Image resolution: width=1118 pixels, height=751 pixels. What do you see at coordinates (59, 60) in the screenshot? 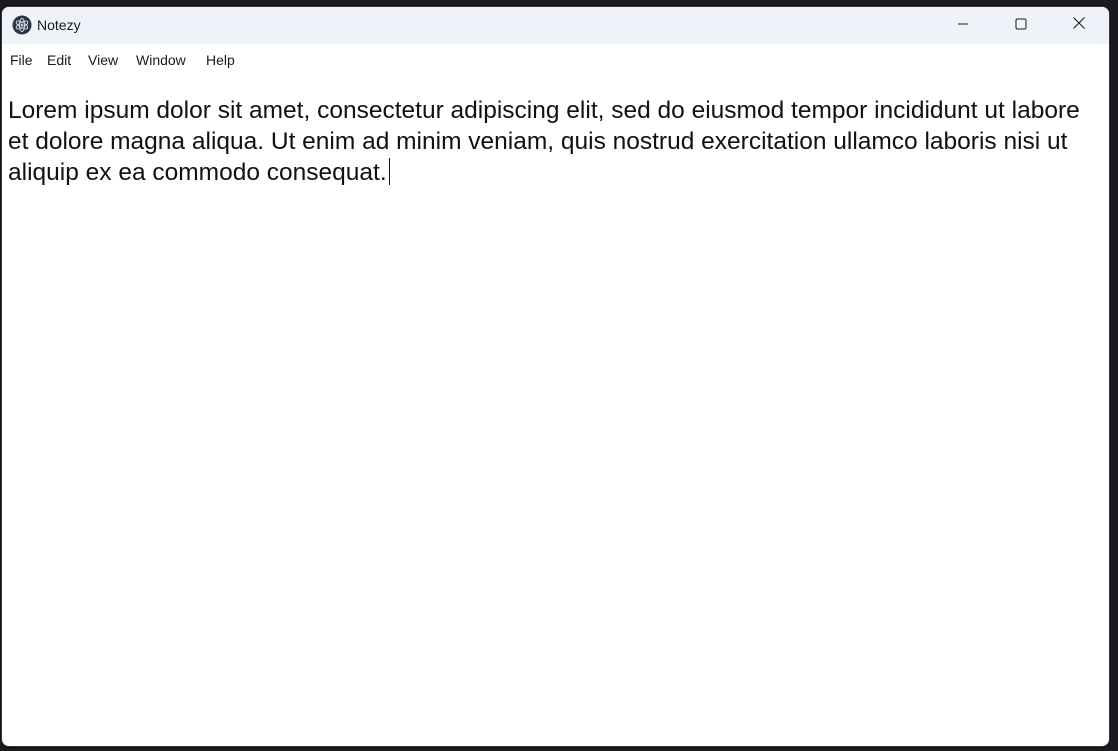
I see `menu-edit: Edit` at bounding box center [59, 60].